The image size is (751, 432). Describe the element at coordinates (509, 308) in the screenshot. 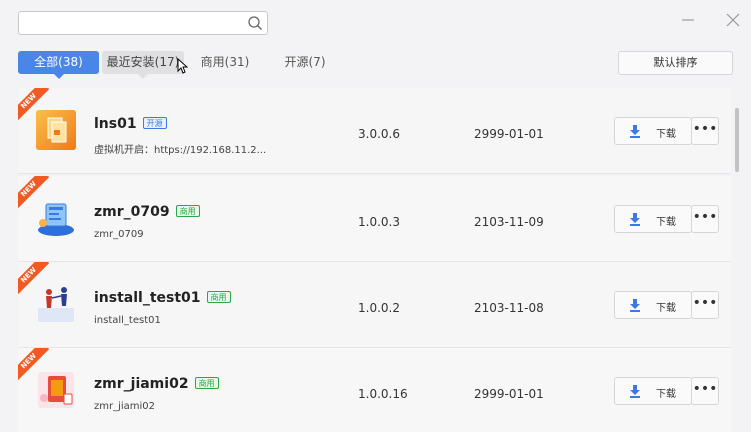

I see `app-date: 2103-11-08` at that location.